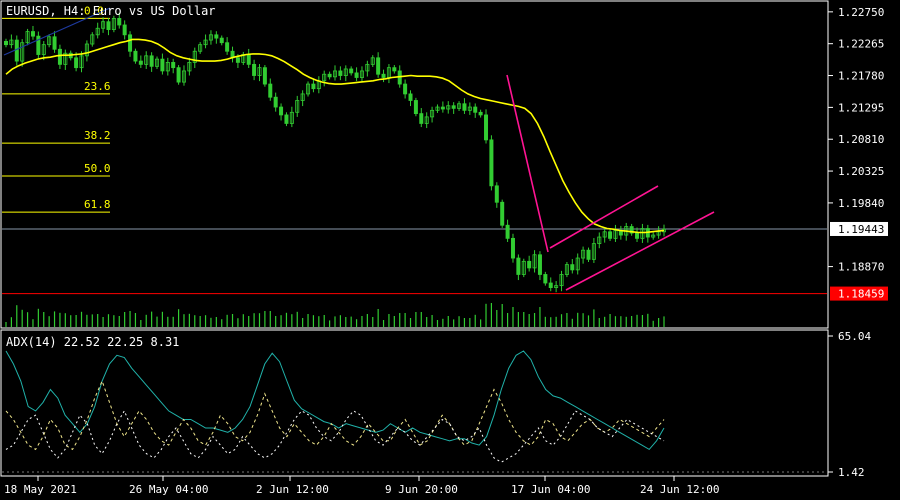  What do you see at coordinates (861, 139) in the screenshot?
I see `price-tick-label: 1.20810` at bounding box center [861, 139].